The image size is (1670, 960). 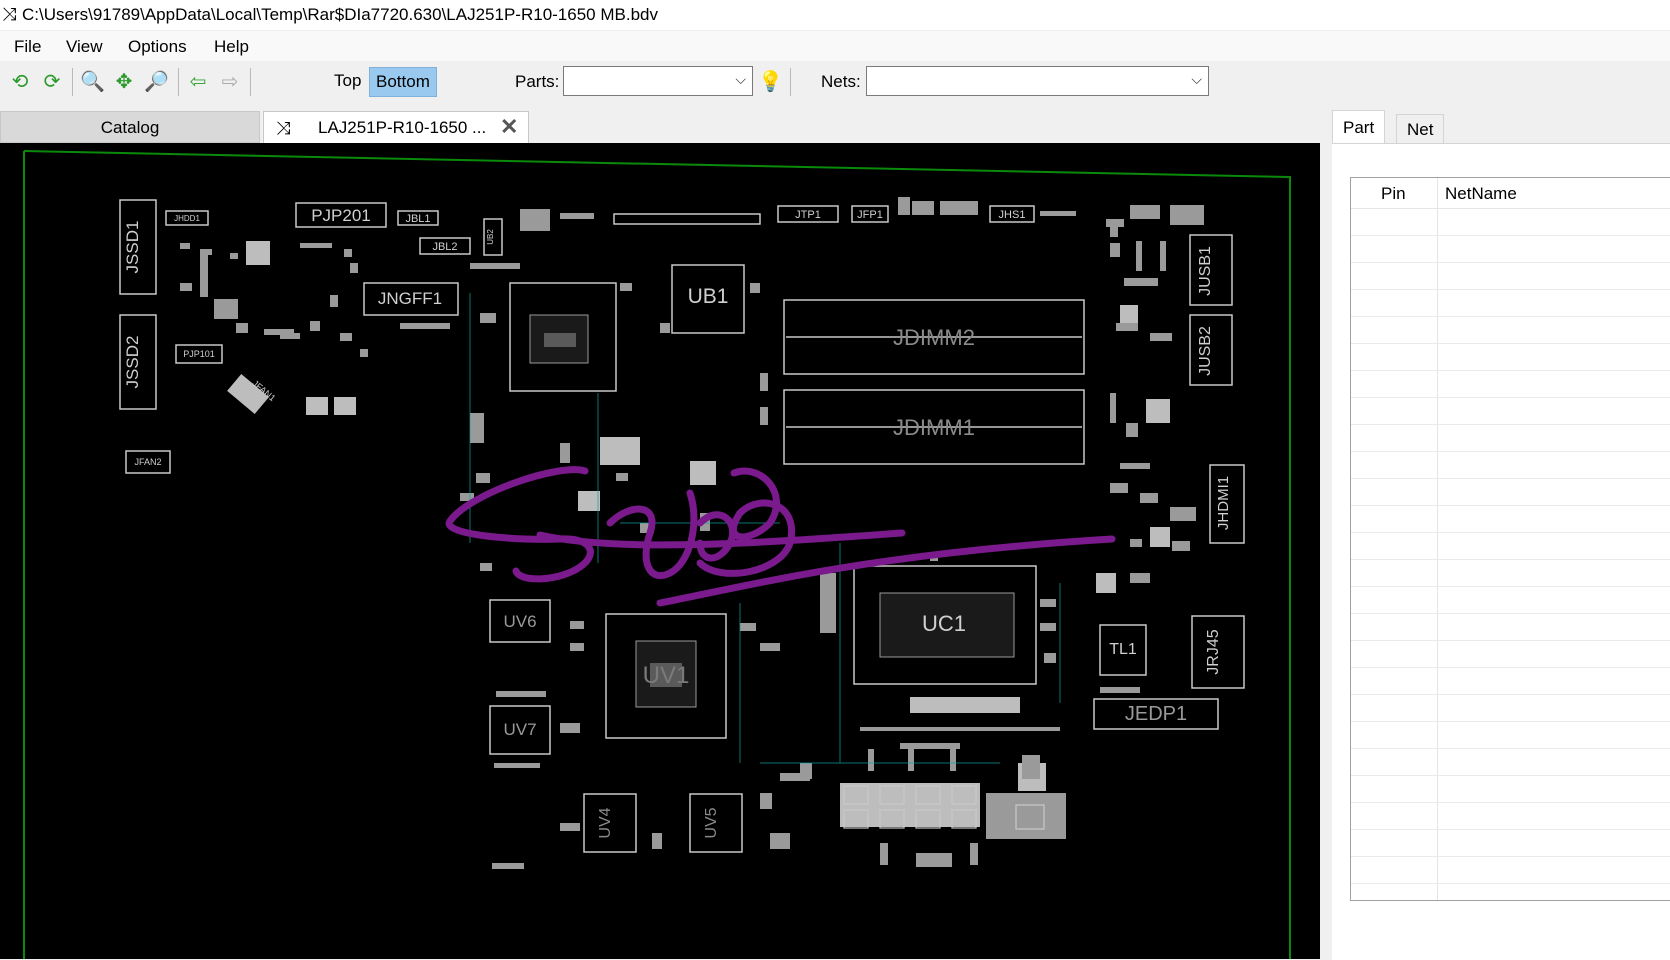 I want to click on menu-view: View, so click(x=84, y=47).